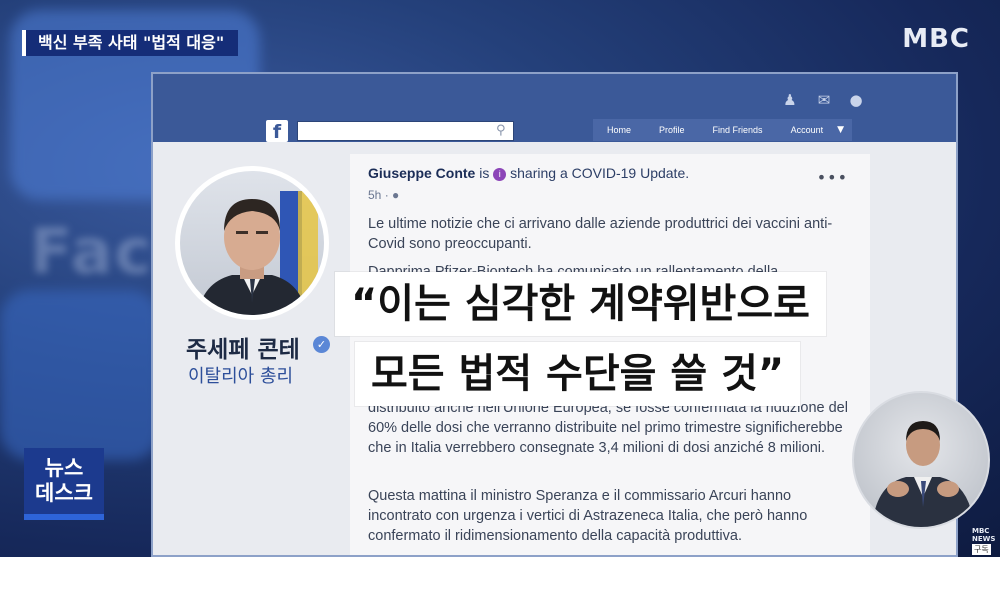  Describe the element at coordinates (500, 174) in the screenshot. I see `covid-info-icon: i` at that location.